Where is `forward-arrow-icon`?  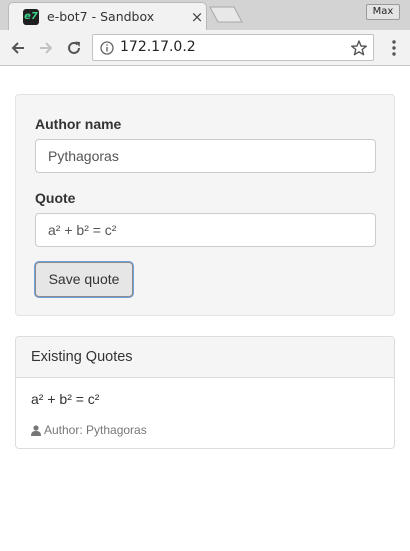 forward-arrow-icon is located at coordinates (46, 48).